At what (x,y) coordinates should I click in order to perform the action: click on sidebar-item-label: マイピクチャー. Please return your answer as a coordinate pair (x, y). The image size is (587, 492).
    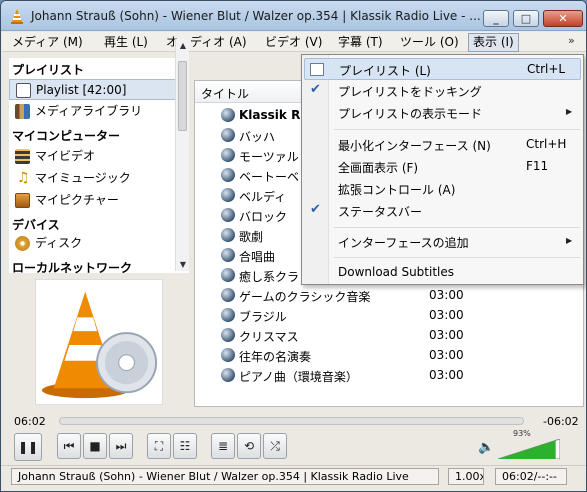
    Looking at the image, I should click on (77, 200).